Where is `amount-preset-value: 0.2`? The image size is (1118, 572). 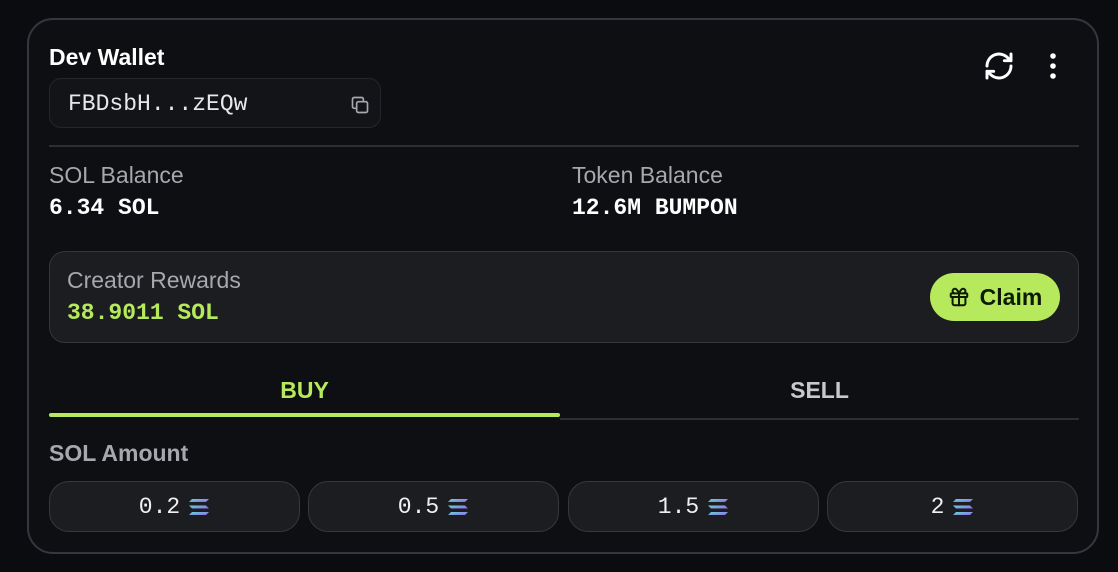
amount-preset-value: 0.2 is located at coordinates (159, 506).